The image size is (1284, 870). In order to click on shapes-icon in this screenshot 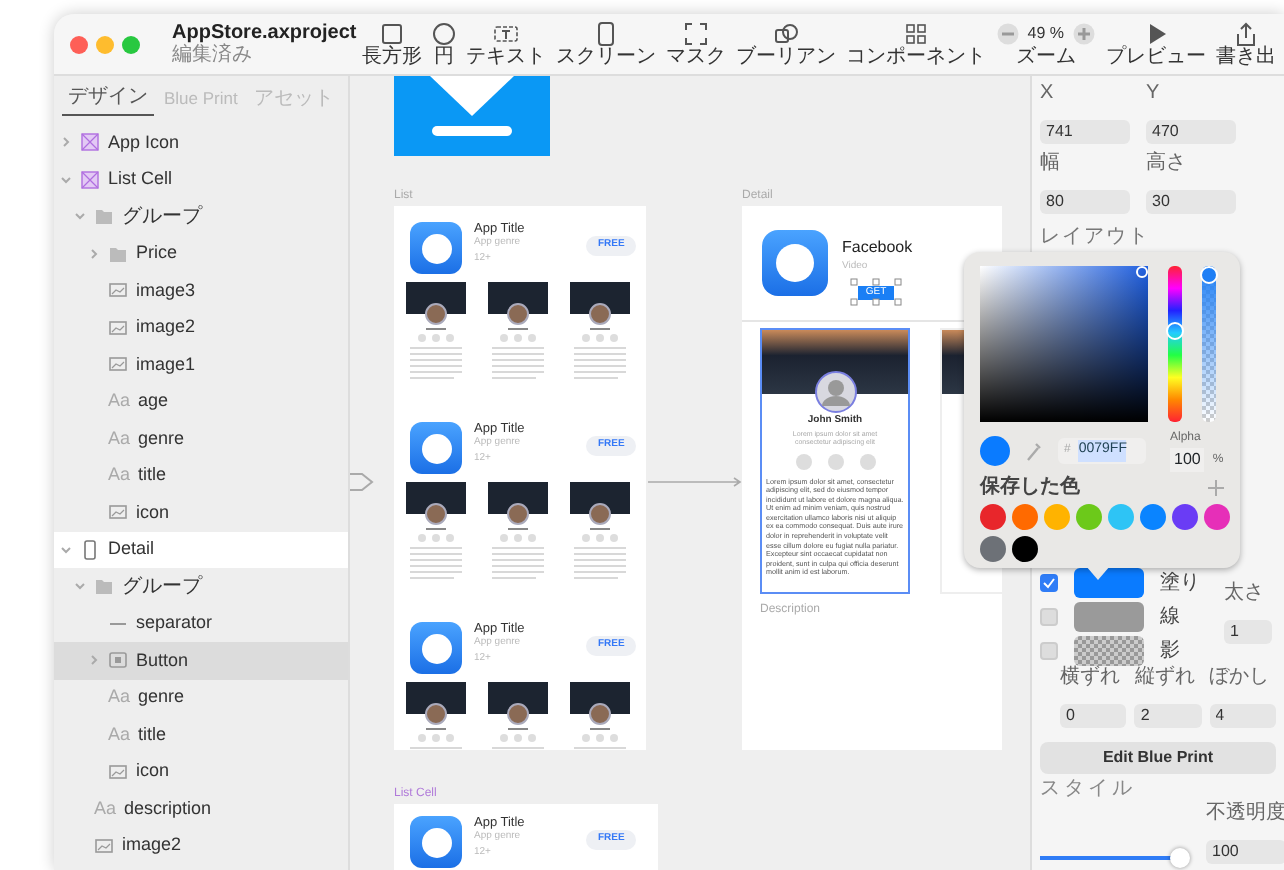, I will do `click(785, 33)`.